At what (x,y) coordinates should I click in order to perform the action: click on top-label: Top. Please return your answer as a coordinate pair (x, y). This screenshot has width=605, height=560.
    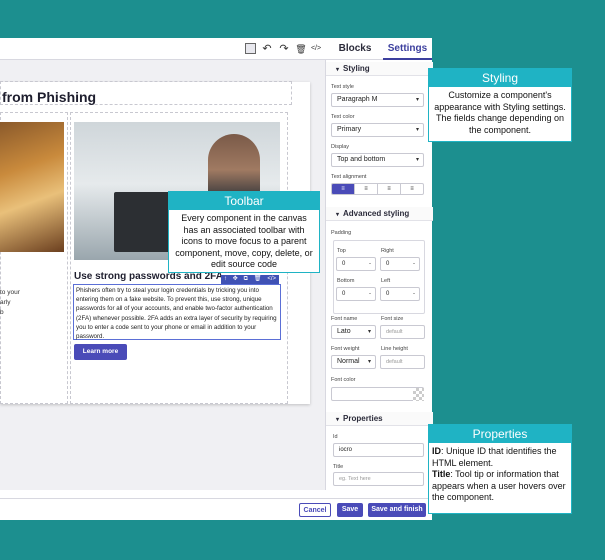
    Looking at the image, I should click on (341, 251).